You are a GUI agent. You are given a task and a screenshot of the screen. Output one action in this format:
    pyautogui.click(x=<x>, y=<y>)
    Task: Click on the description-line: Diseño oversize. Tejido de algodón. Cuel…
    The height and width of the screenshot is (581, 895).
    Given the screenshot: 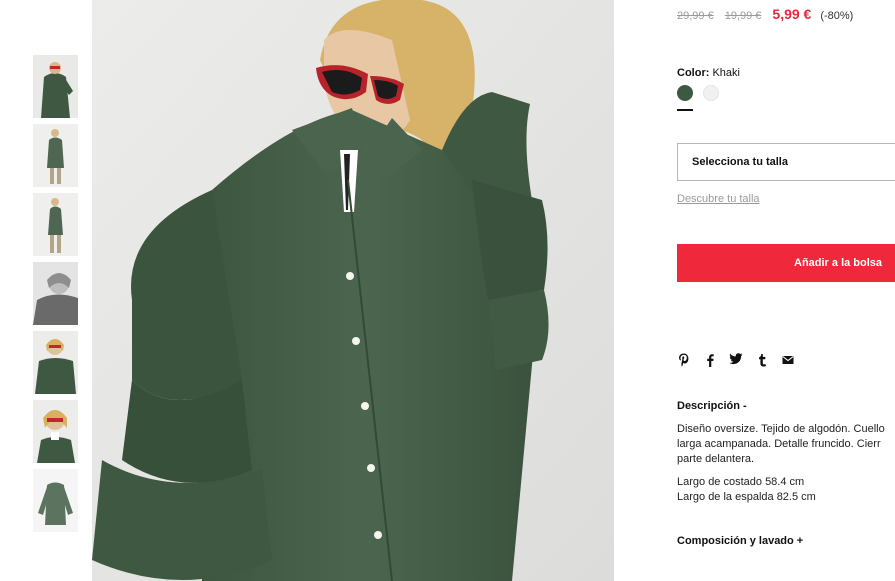 What is the action you would take?
    pyautogui.click(x=781, y=429)
    